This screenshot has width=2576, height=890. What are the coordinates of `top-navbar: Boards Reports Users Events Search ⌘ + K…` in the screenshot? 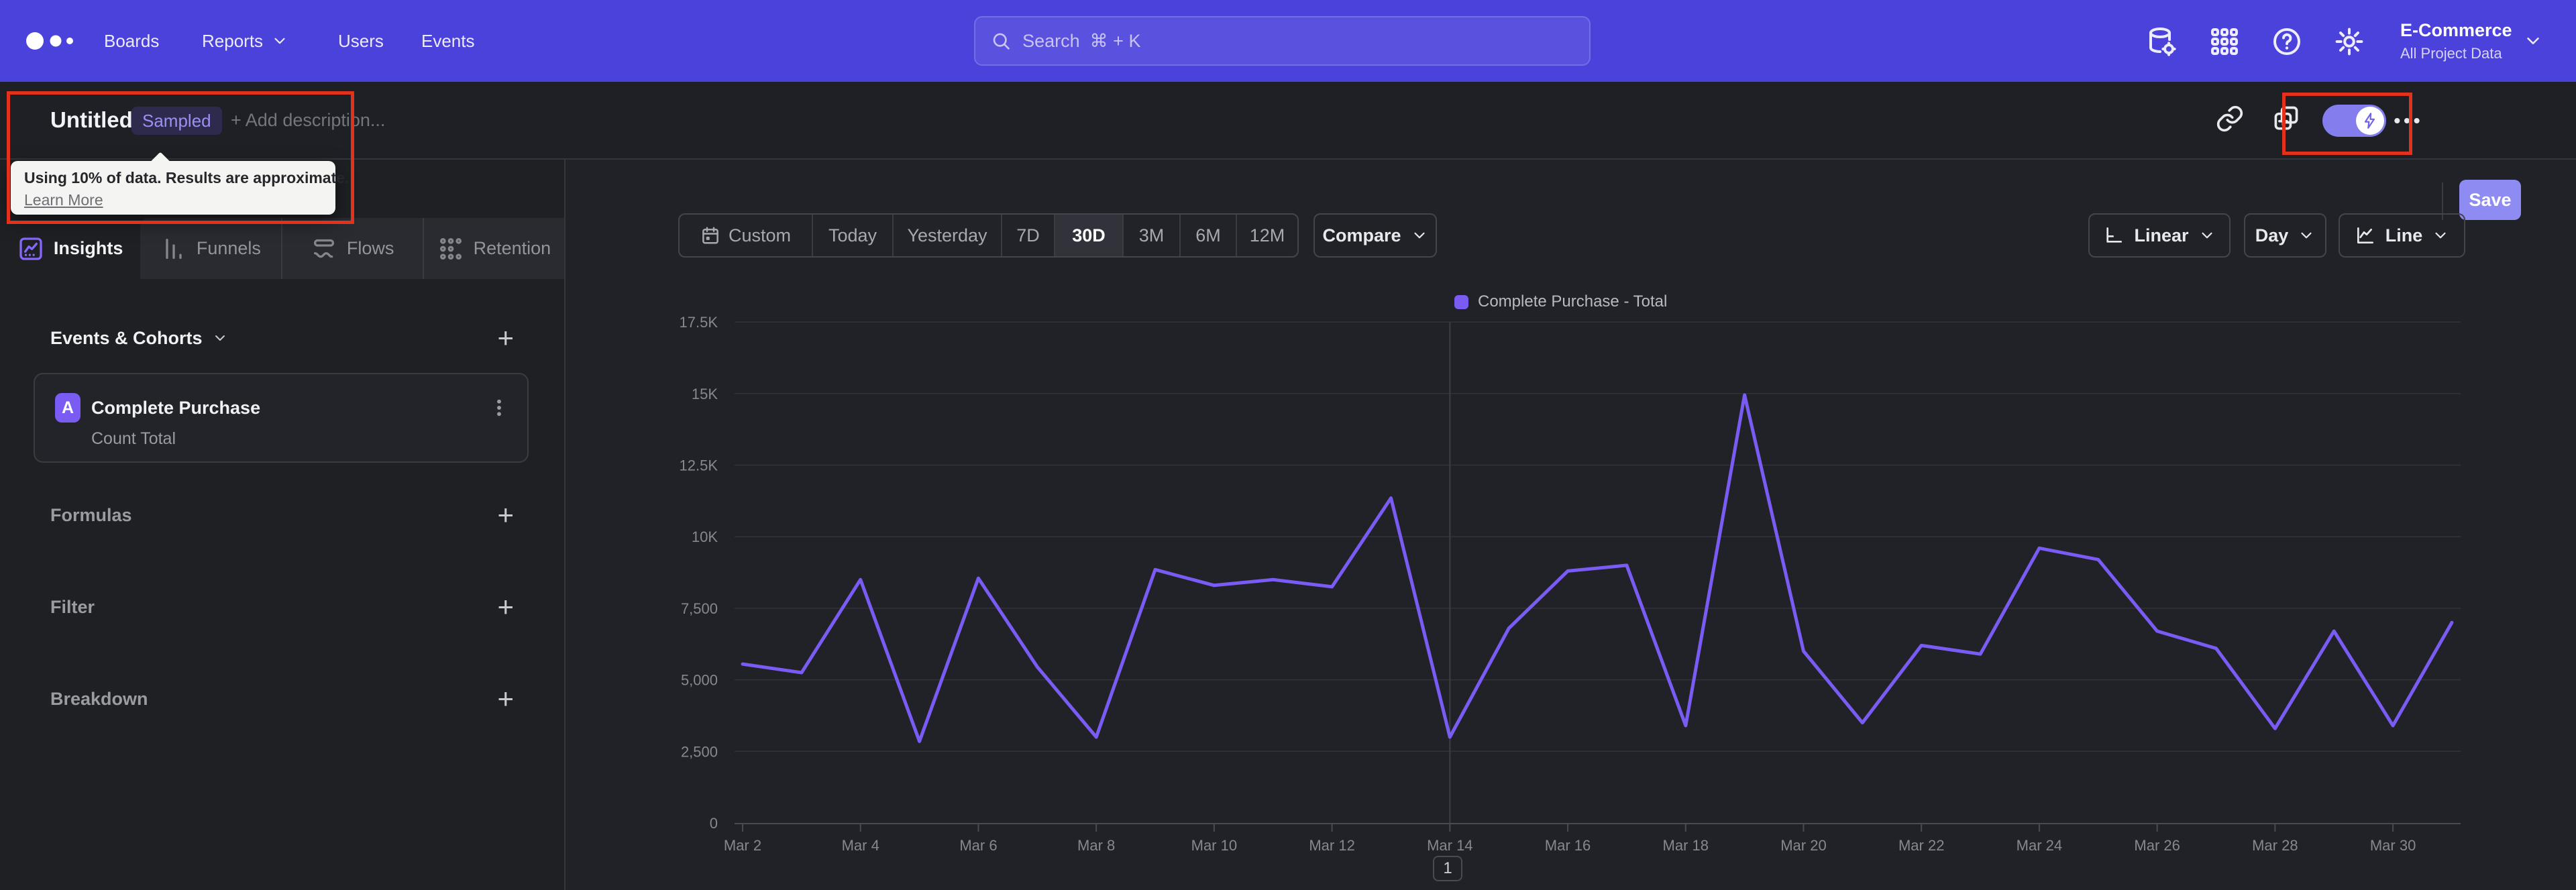 It's located at (1288, 41).